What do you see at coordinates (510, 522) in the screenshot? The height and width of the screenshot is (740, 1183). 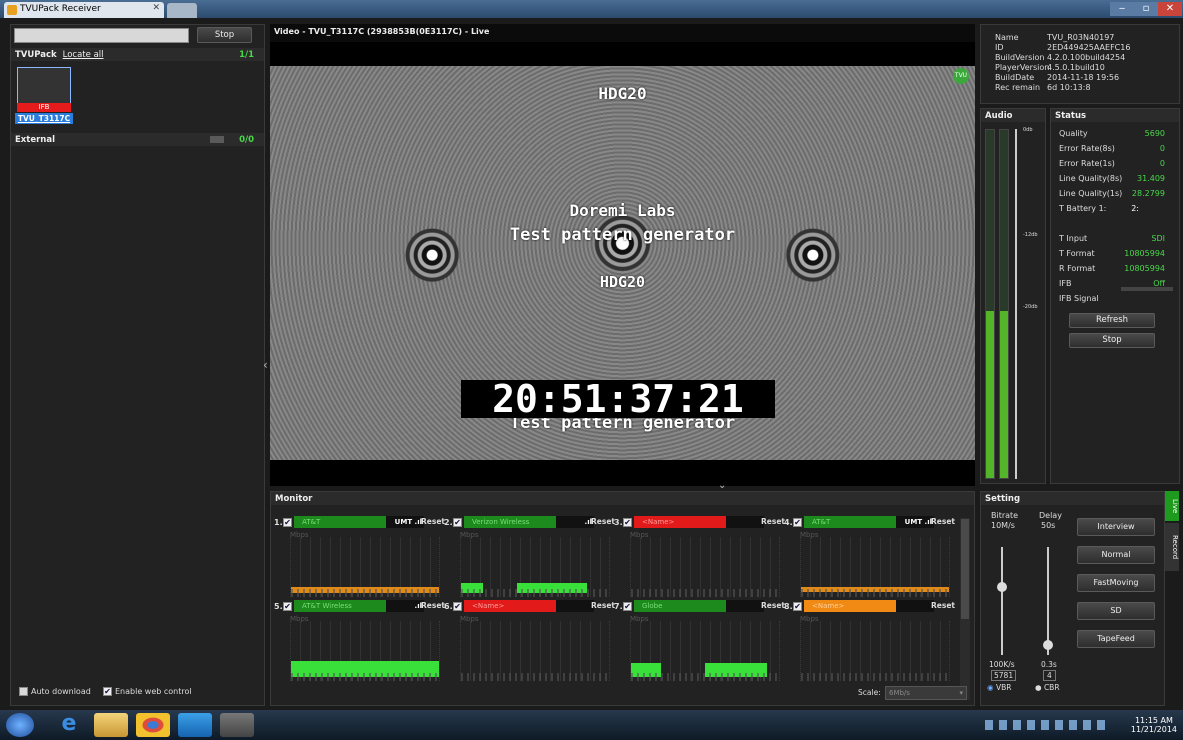 I see `channel-name-bar: Verizon Wireless` at bounding box center [510, 522].